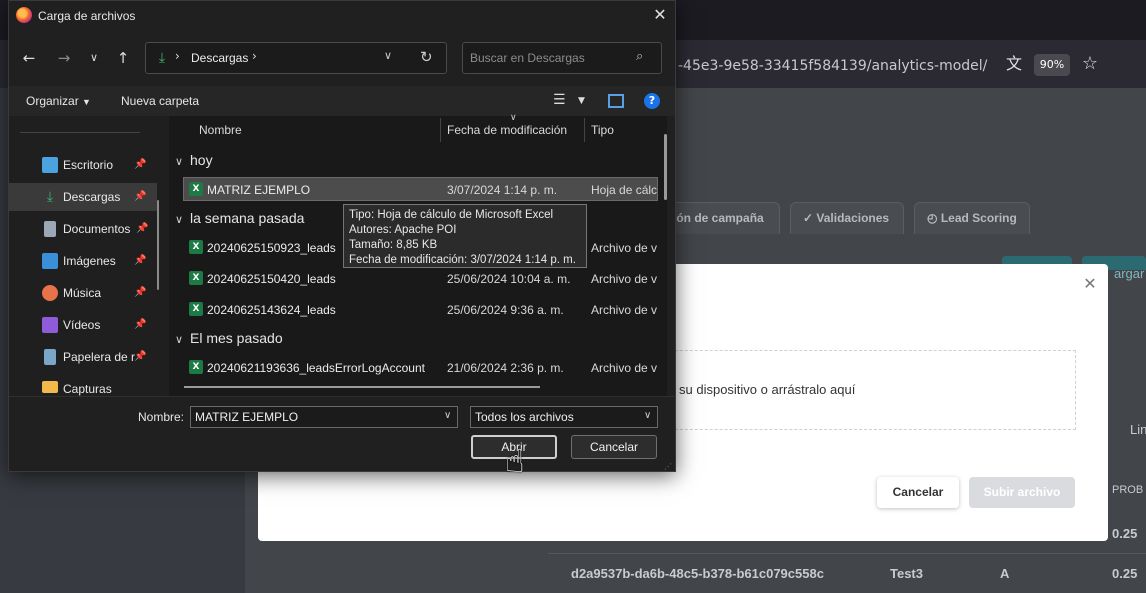 The height and width of the screenshot is (593, 1146). Describe the element at coordinates (1022, 492) in the screenshot. I see `upload-file-button: Subir archivo` at that location.